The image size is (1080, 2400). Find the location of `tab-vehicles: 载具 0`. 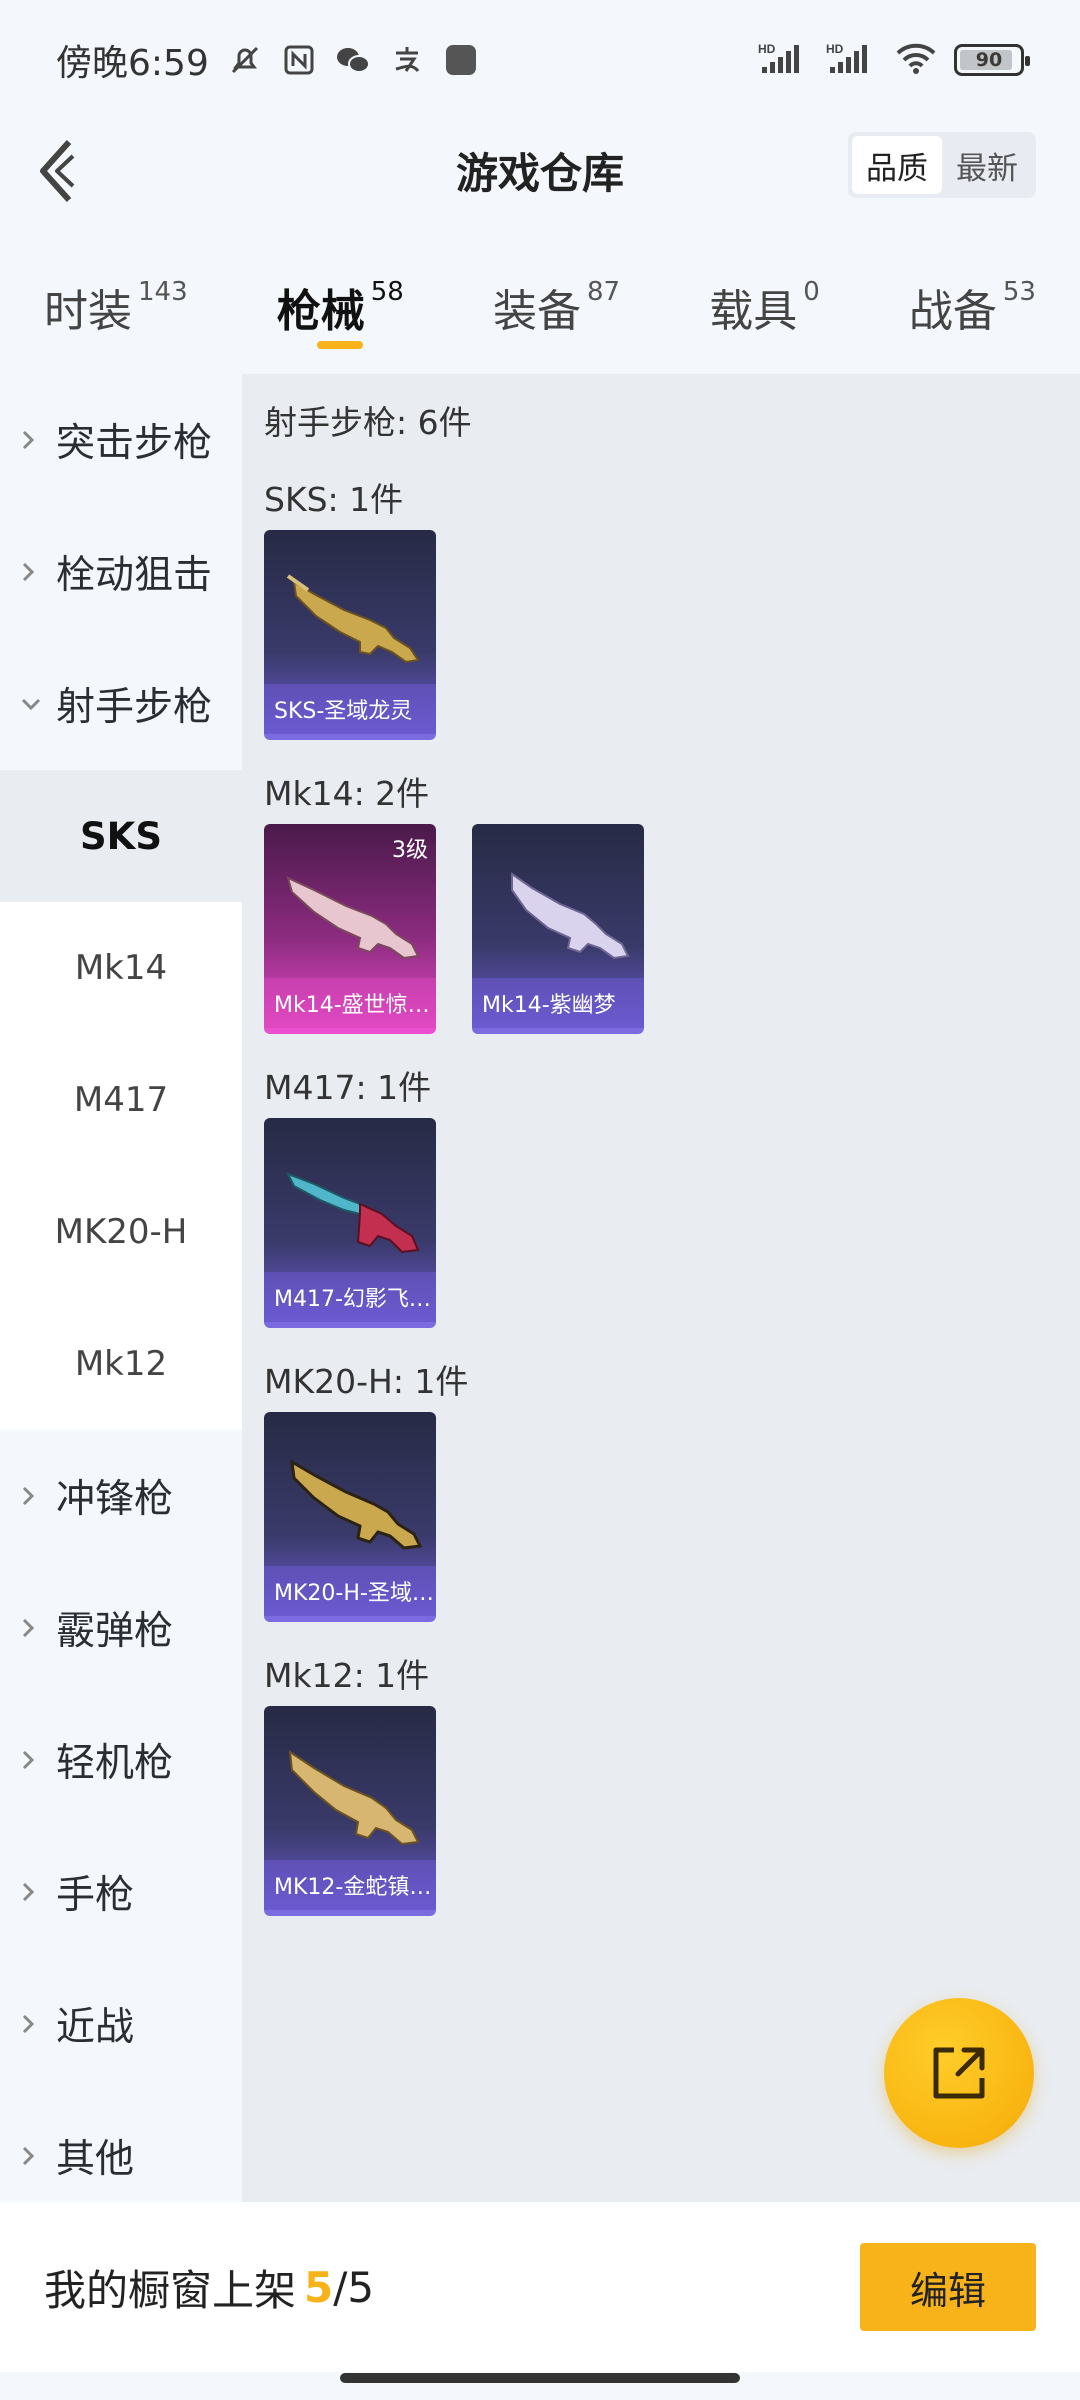

tab-vehicles: 载具 0 is located at coordinates (764, 305).